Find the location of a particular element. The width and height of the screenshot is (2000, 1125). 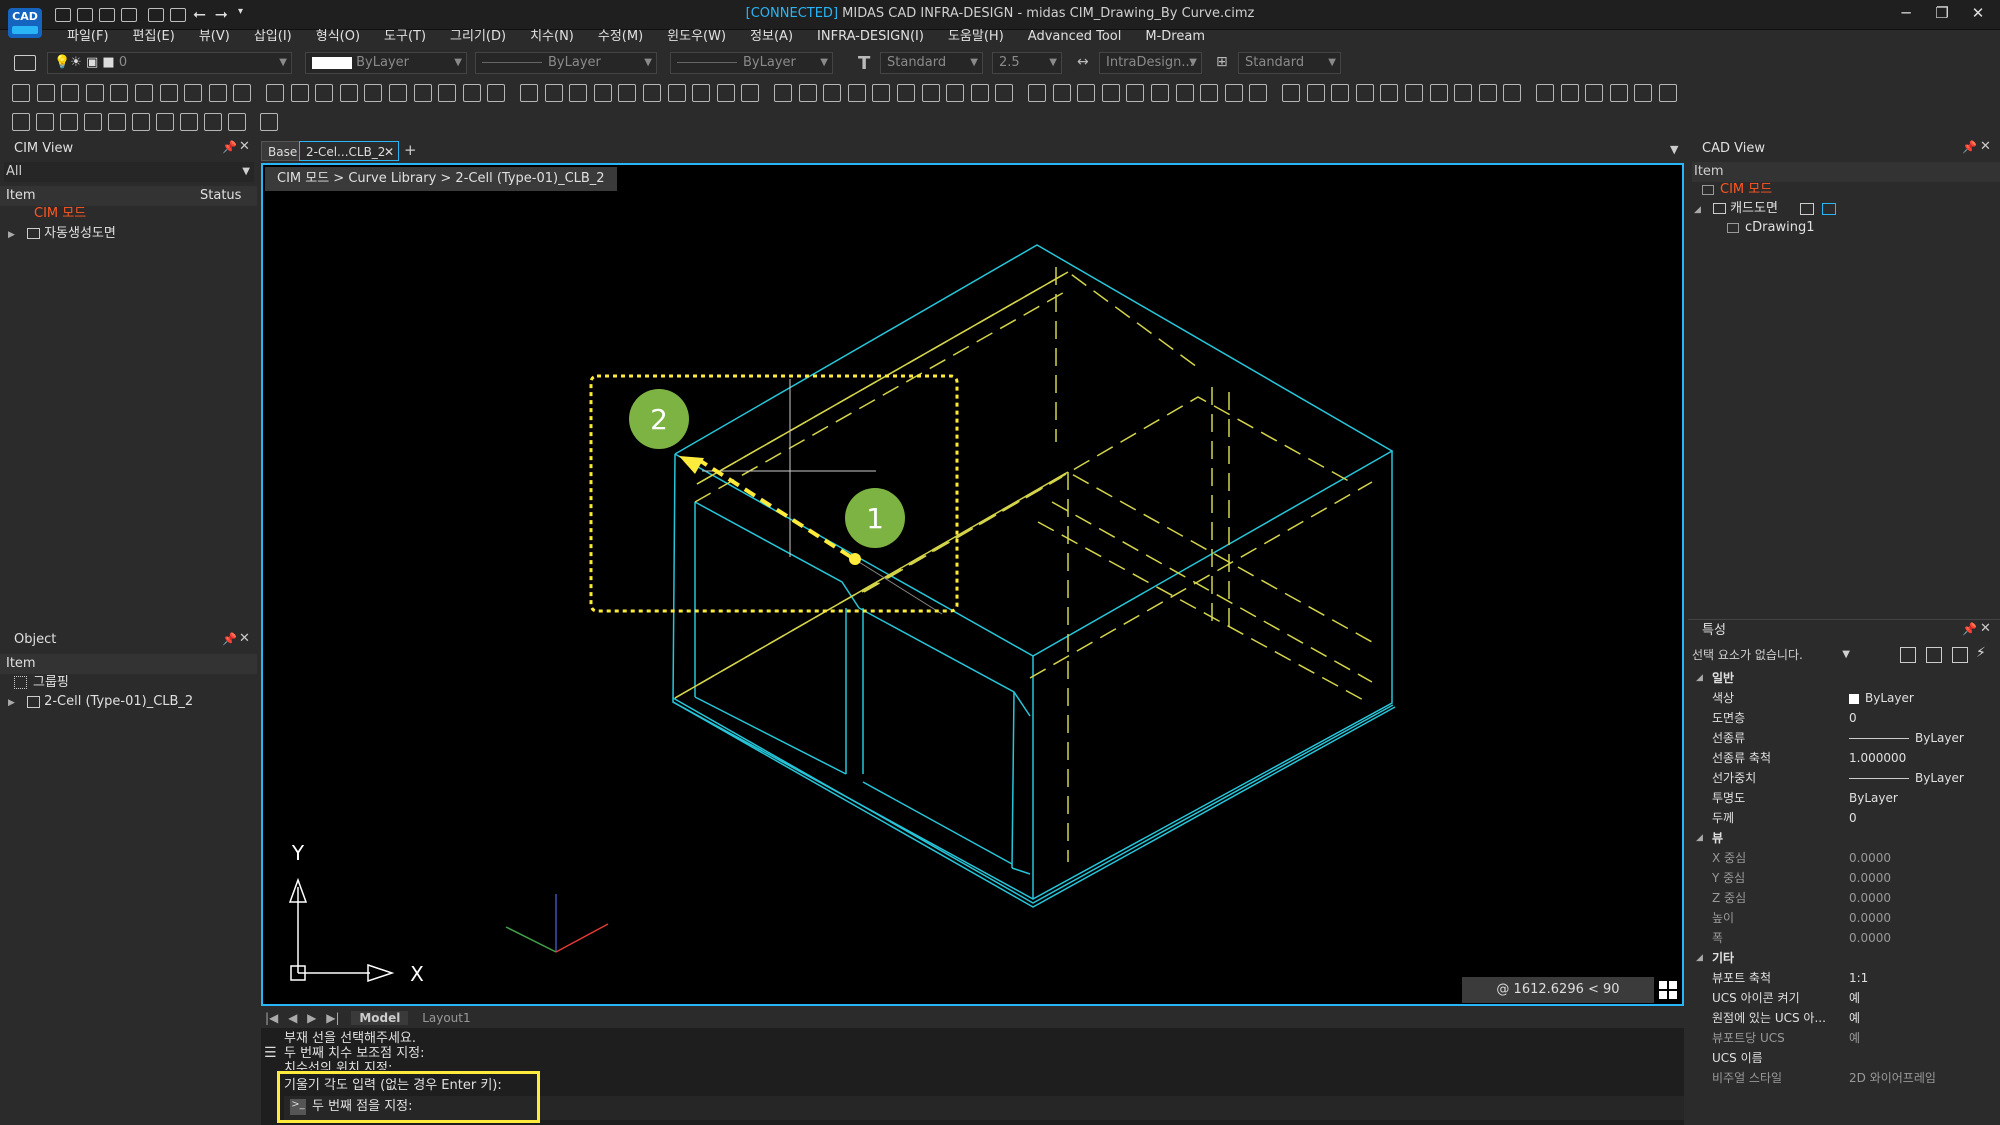

property-row: 두께 0 is located at coordinates (1000, 818).